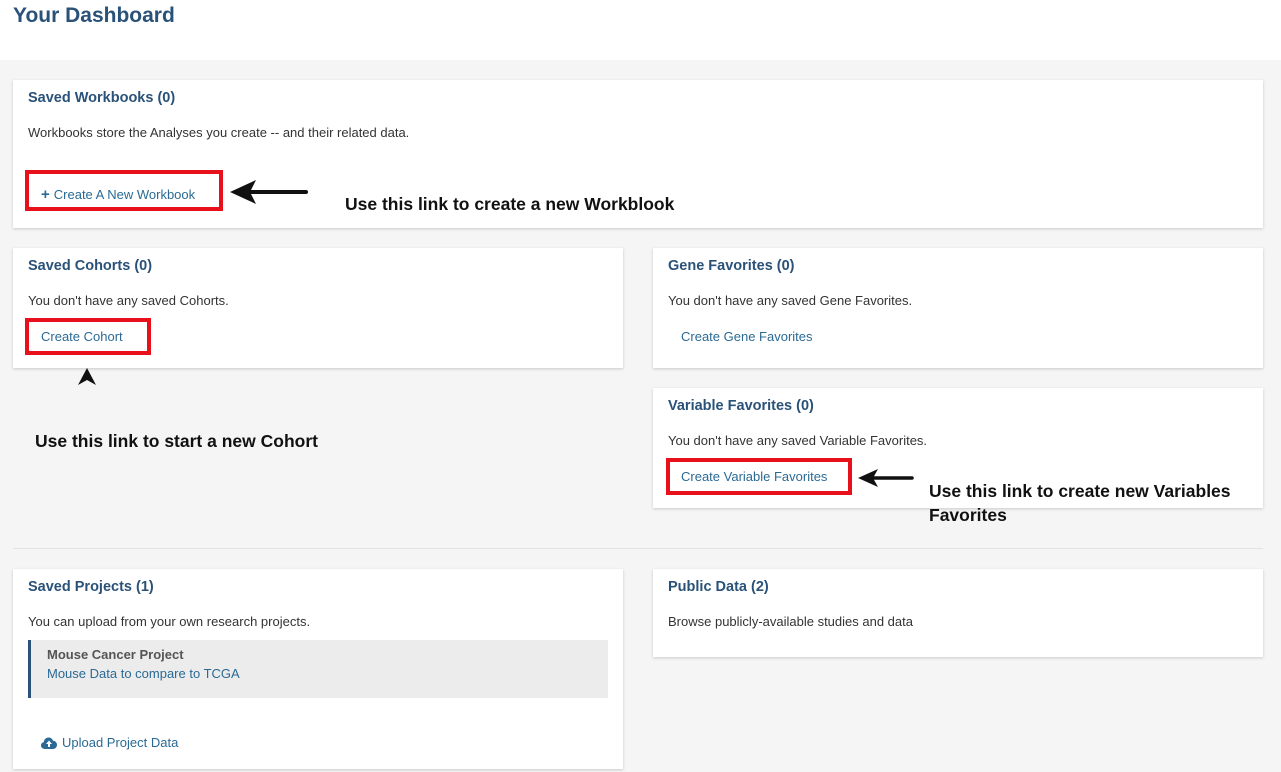 The width and height of the screenshot is (1281, 772). Describe the element at coordinates (102, 98) in the screenshot. I see `saved-workbooks-title: Saved Workbooks (0)` at that location.